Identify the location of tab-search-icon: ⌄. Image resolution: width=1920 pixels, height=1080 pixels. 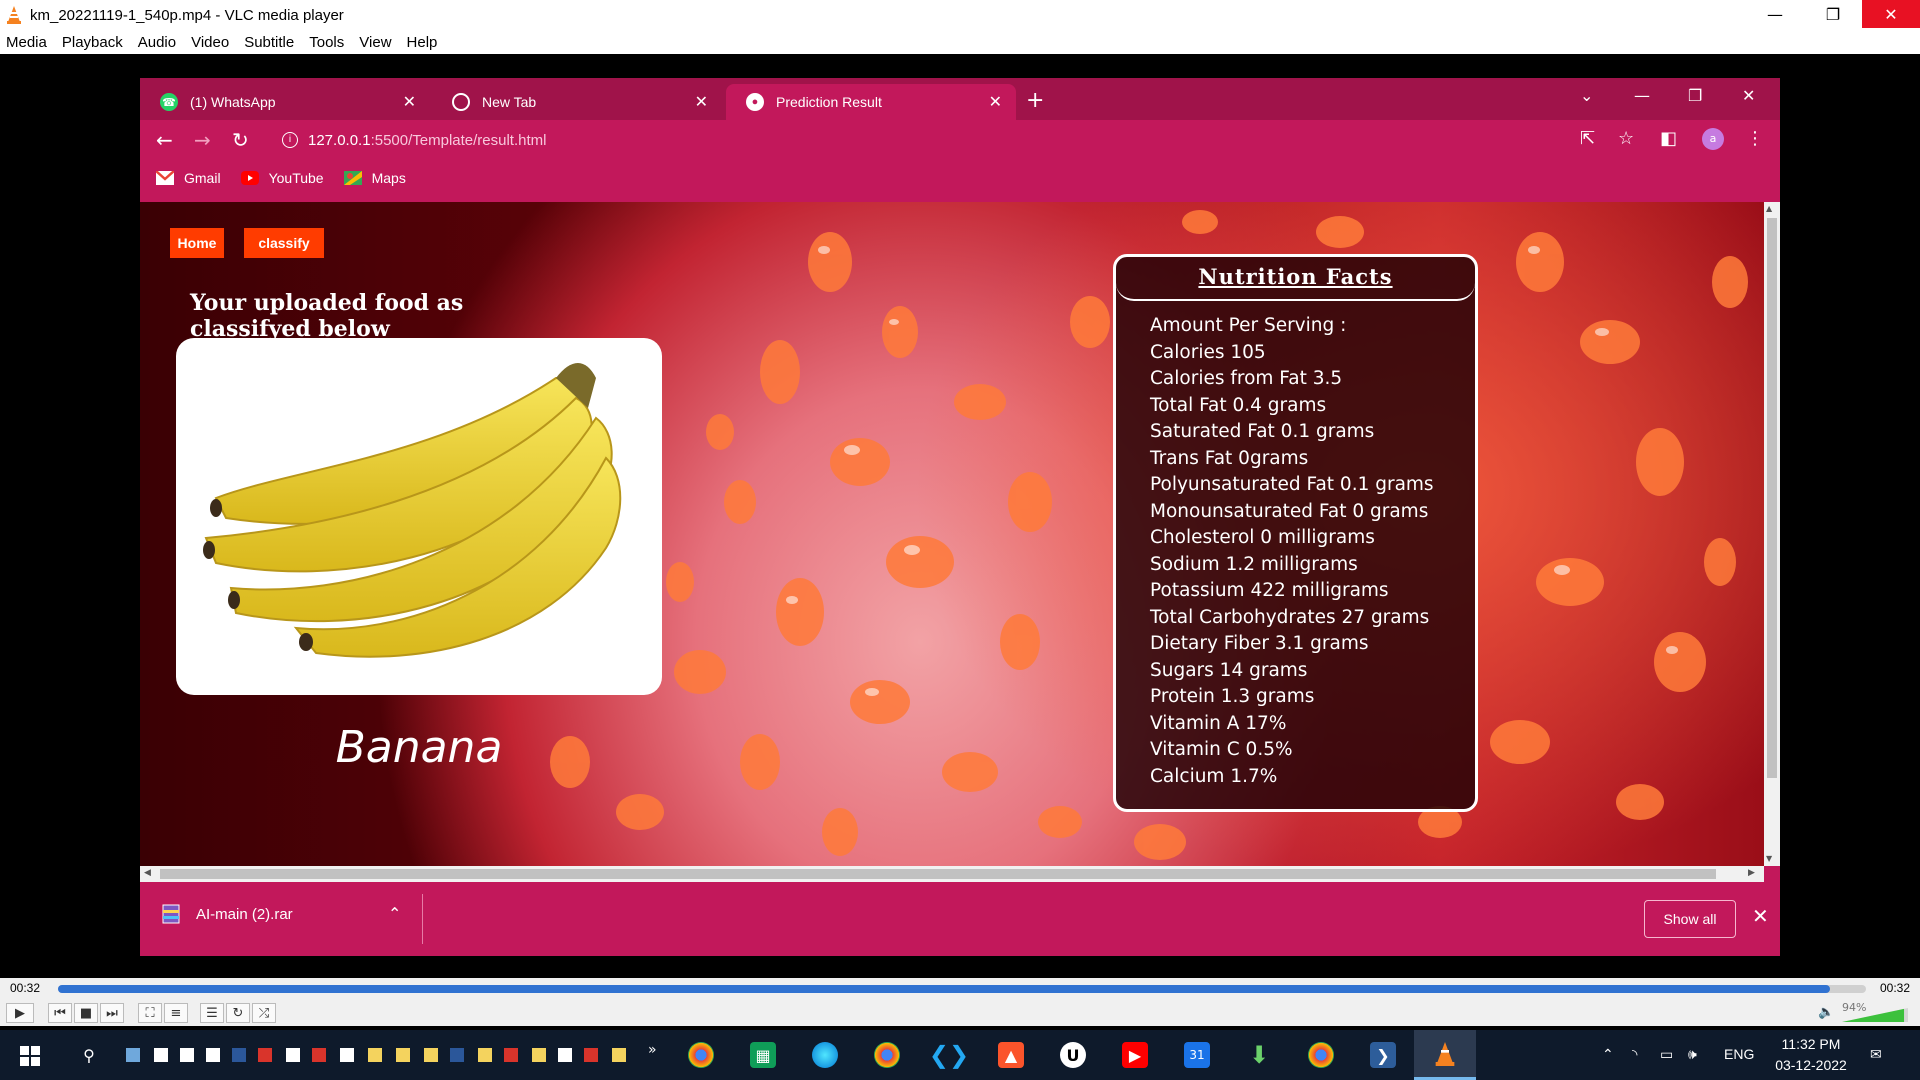
(1586, 95).